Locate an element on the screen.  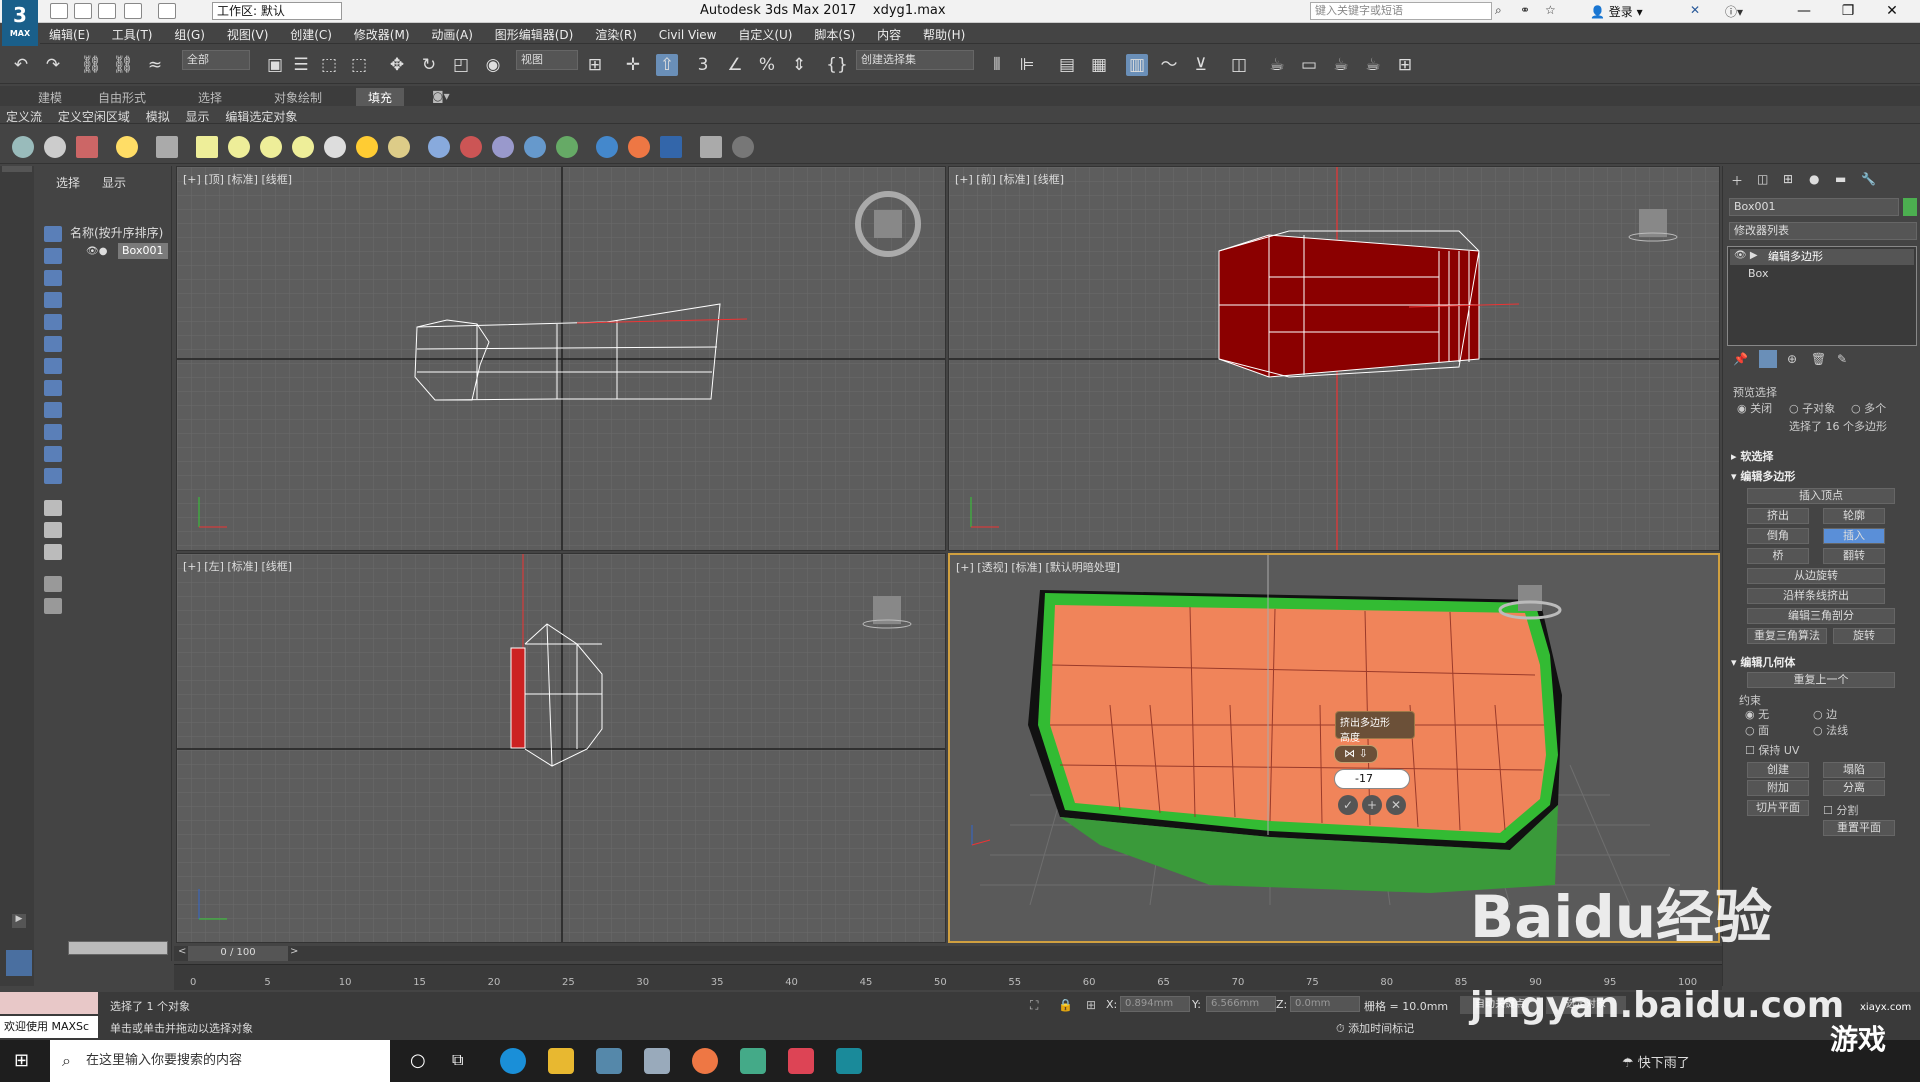
edit-triangulation-button: 编辑三角剖分 is located at coordinates (1821, 616).